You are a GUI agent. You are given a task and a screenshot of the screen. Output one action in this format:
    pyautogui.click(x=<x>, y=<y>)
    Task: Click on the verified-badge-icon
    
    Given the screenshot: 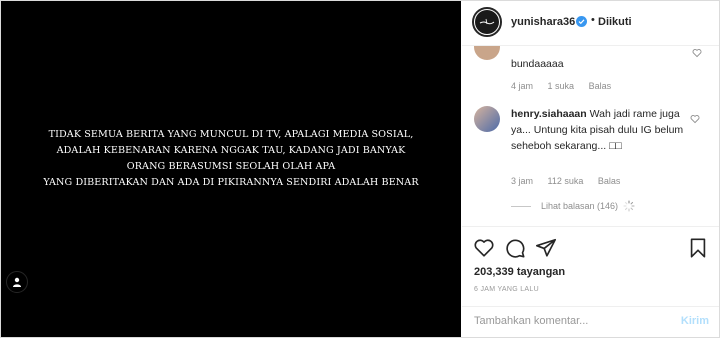 What is the action you would take?
    pyautogui.click(x=581, y=21)
    